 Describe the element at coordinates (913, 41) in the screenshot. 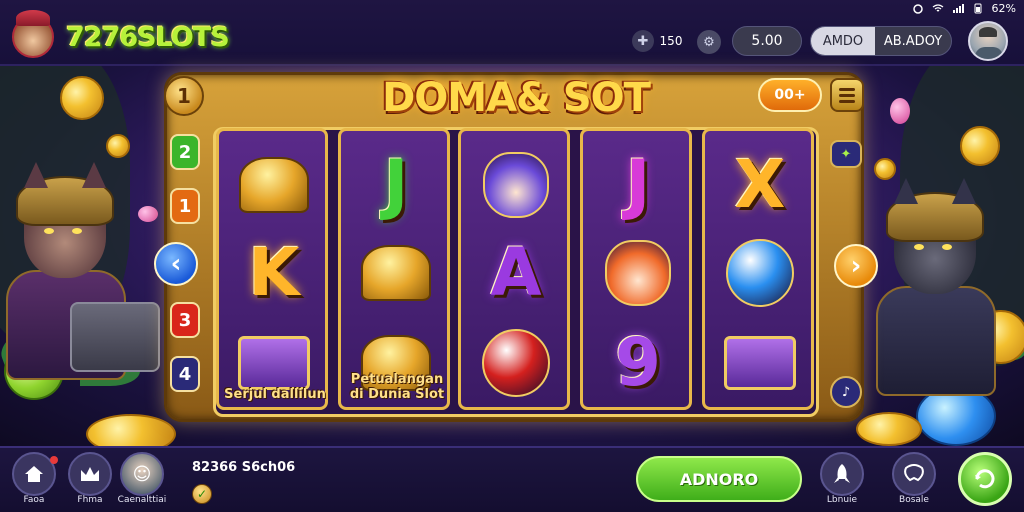

I see `segment-right: AB.ADOY` at that location.